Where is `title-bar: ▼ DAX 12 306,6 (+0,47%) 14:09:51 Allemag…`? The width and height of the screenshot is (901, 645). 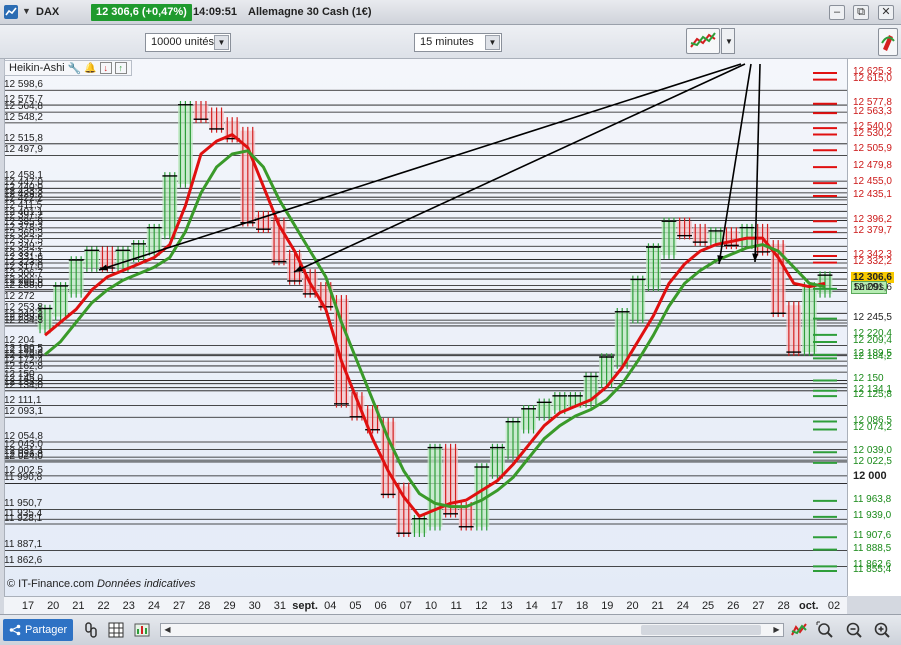
title-bar: ▼ DAX 12 306,6 (+0,47%) 14:09:51 Allemag… is located at coordinates (450, 12).